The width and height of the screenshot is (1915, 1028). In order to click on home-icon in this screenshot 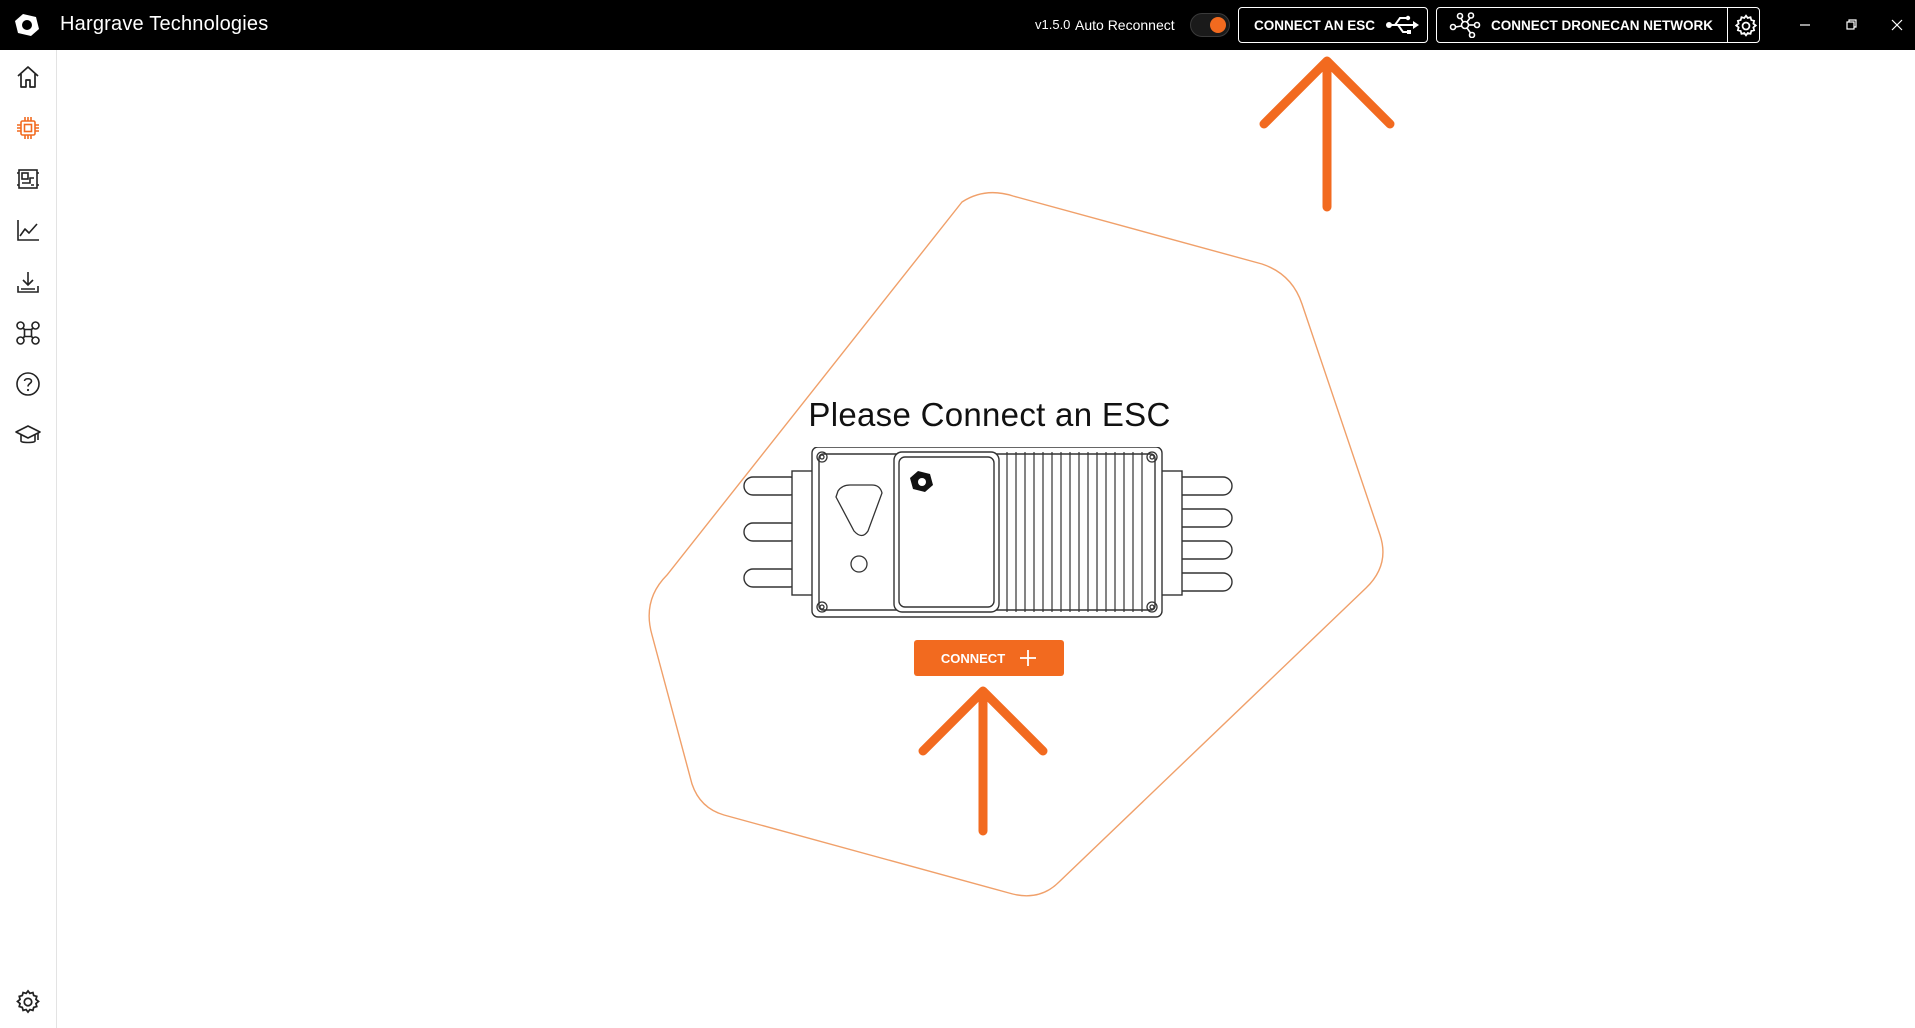, I will do `click(28, 77)`.